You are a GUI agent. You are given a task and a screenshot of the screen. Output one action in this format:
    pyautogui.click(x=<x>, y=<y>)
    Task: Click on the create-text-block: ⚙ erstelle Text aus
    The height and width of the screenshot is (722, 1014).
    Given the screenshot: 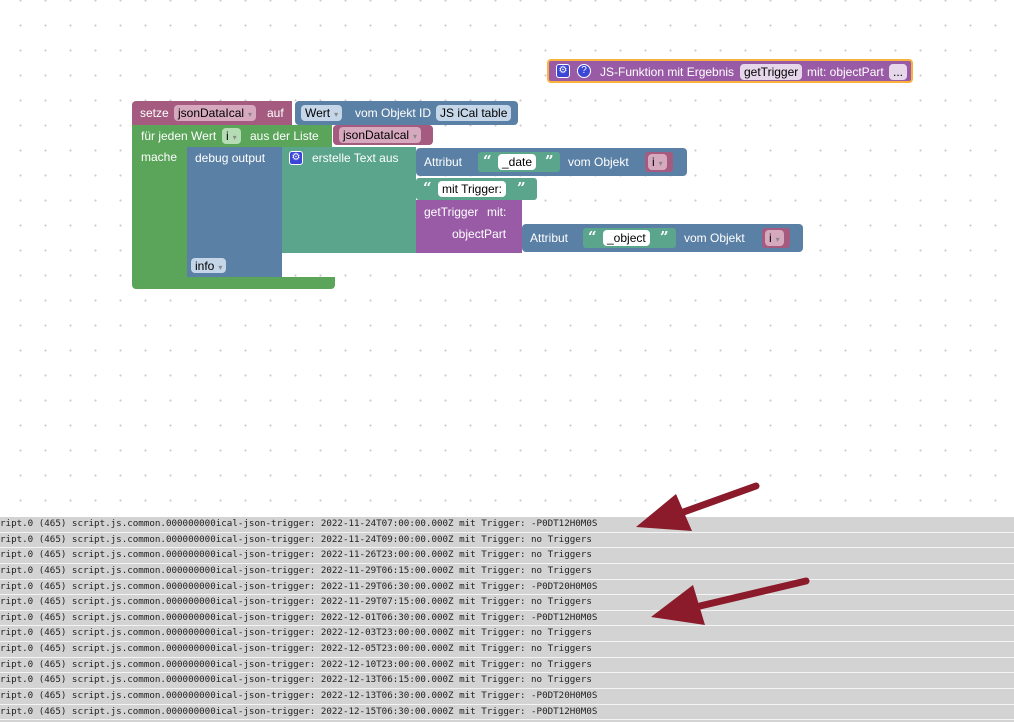 What is the action you would take?
    pyautogui.click(x=349, y=200)
    